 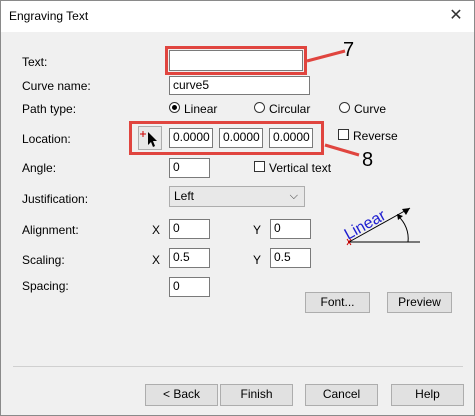 I want to click on path-type-circular-label: Circular, so click(x=289, y=109).